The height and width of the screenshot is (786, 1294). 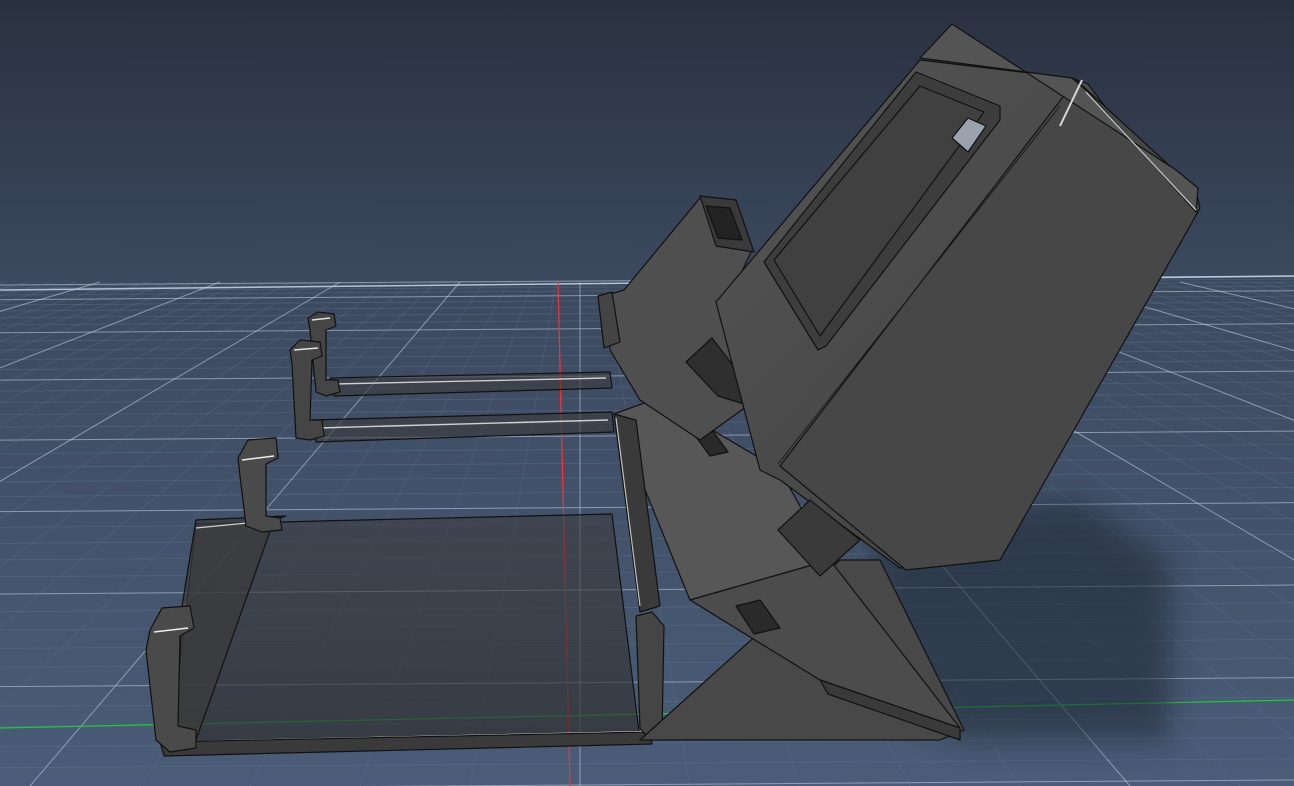 I want to click on tray-clip-right, so click(x=650, y=675).